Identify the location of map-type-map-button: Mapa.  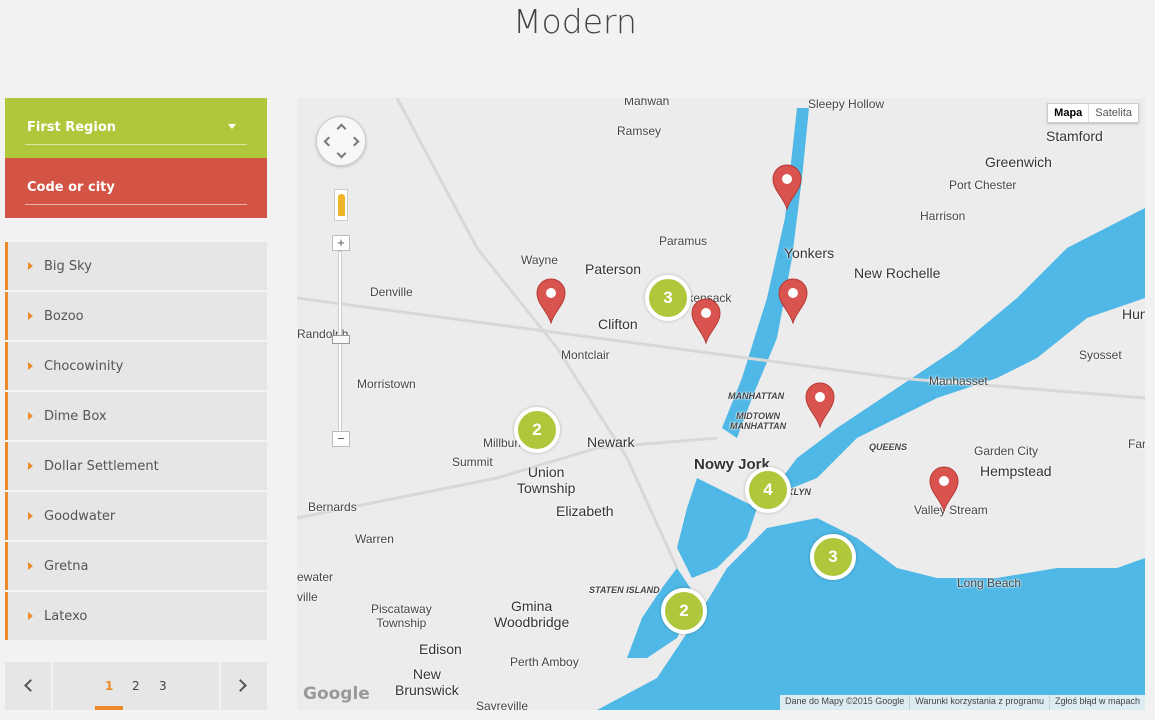
(1069, 113).